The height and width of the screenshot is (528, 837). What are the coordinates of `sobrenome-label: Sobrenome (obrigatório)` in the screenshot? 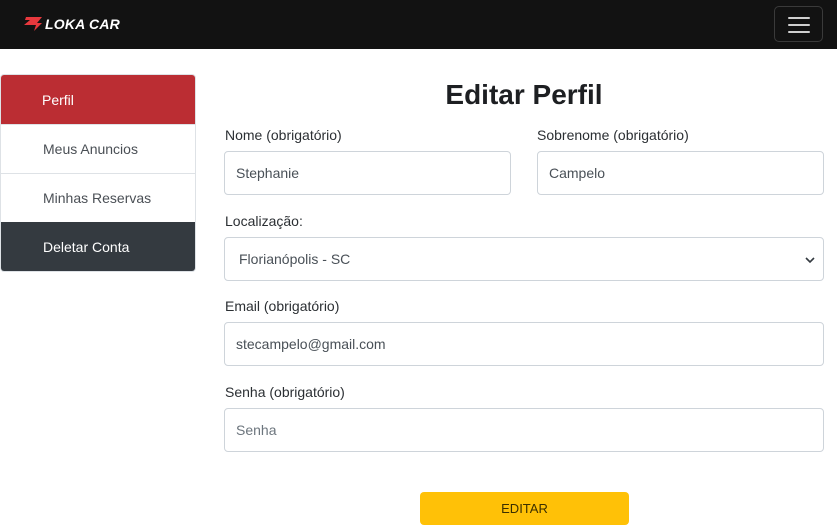 It's located at (613, 135).